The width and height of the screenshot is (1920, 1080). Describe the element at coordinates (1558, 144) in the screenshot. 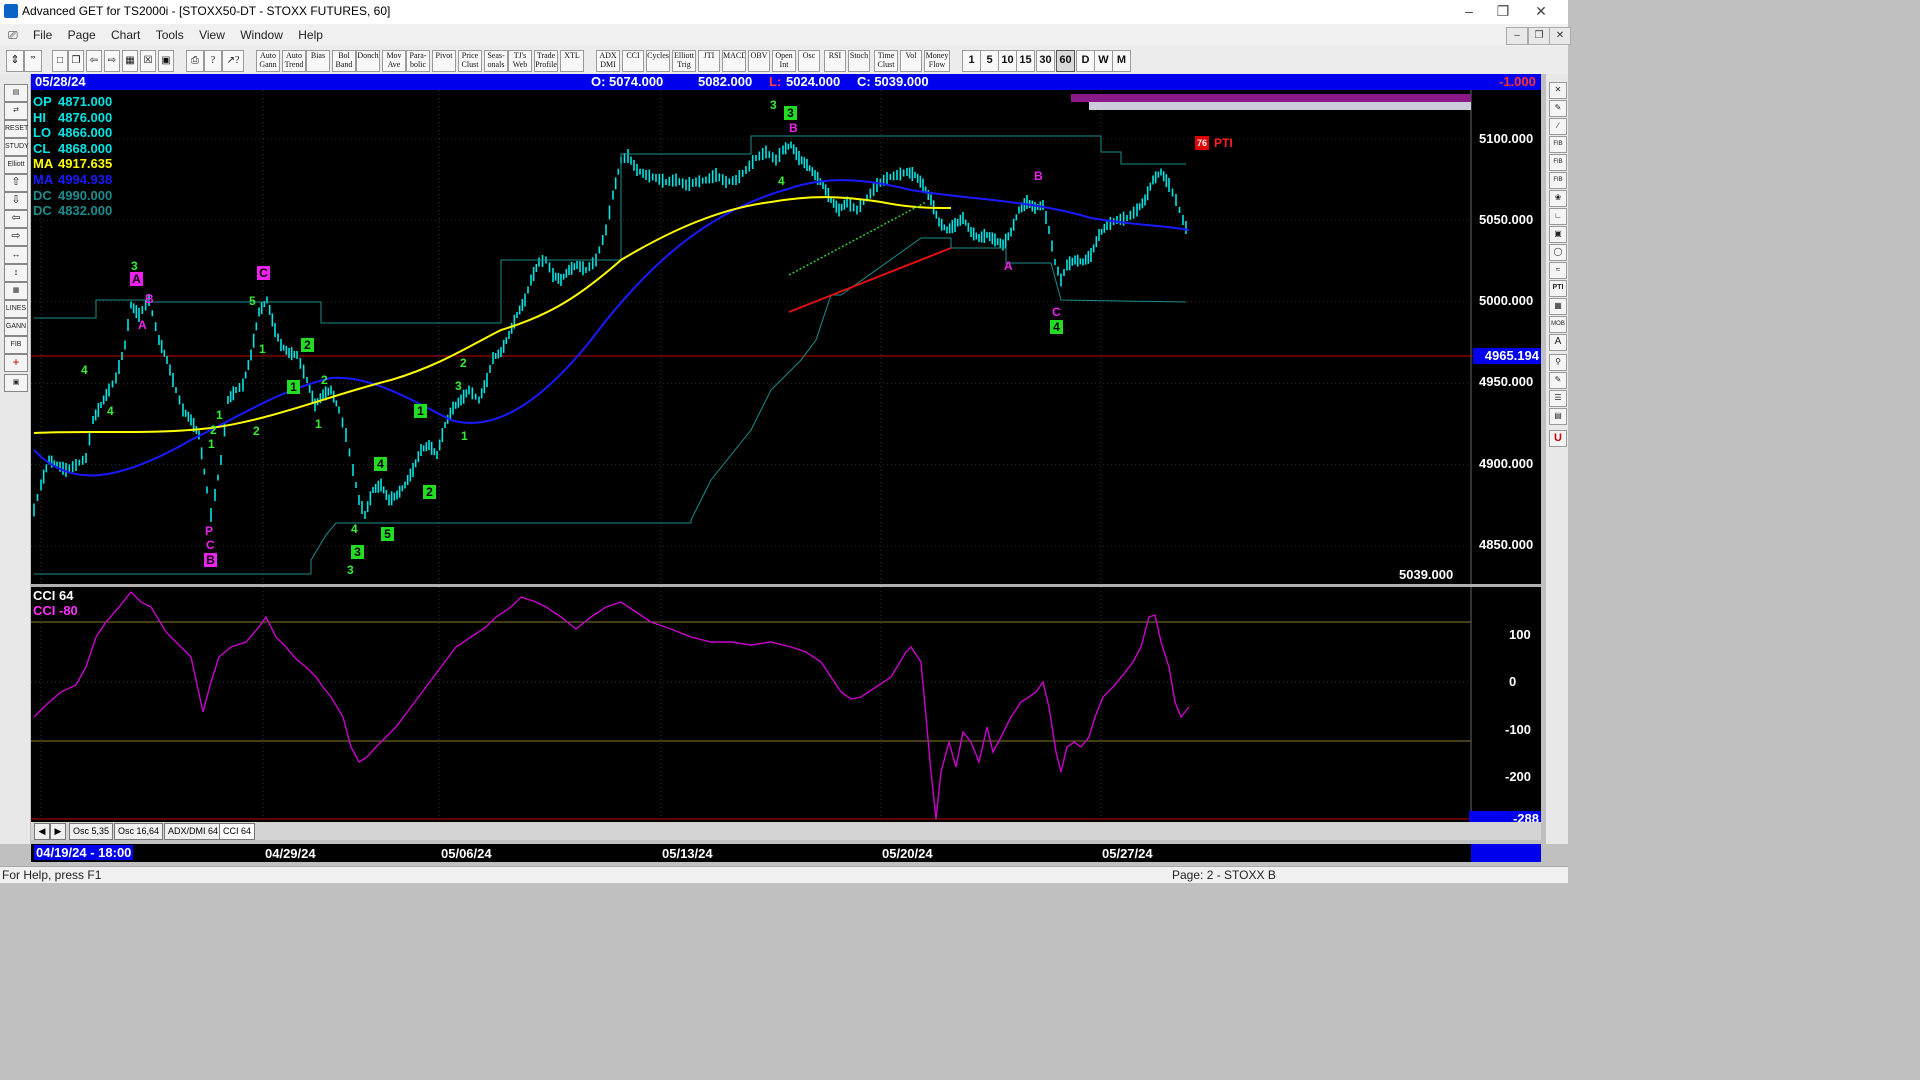

I see `fib-ret-icon: FIB` at that location.